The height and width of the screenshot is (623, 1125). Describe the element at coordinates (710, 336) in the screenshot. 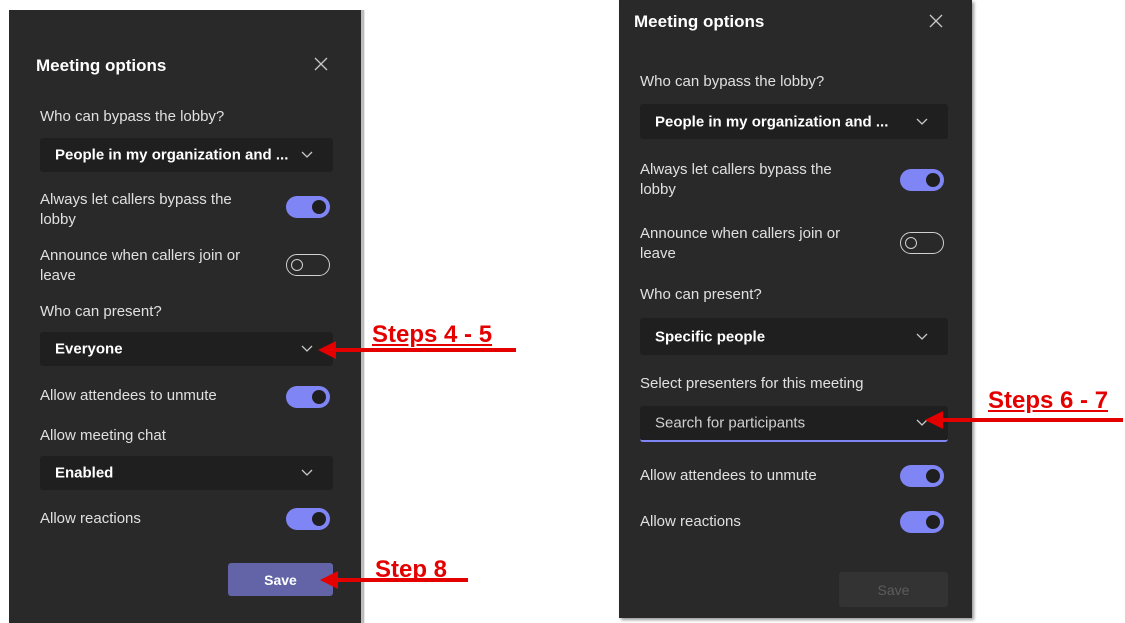

I see `present-dropdown-value: Specific people` at that location.